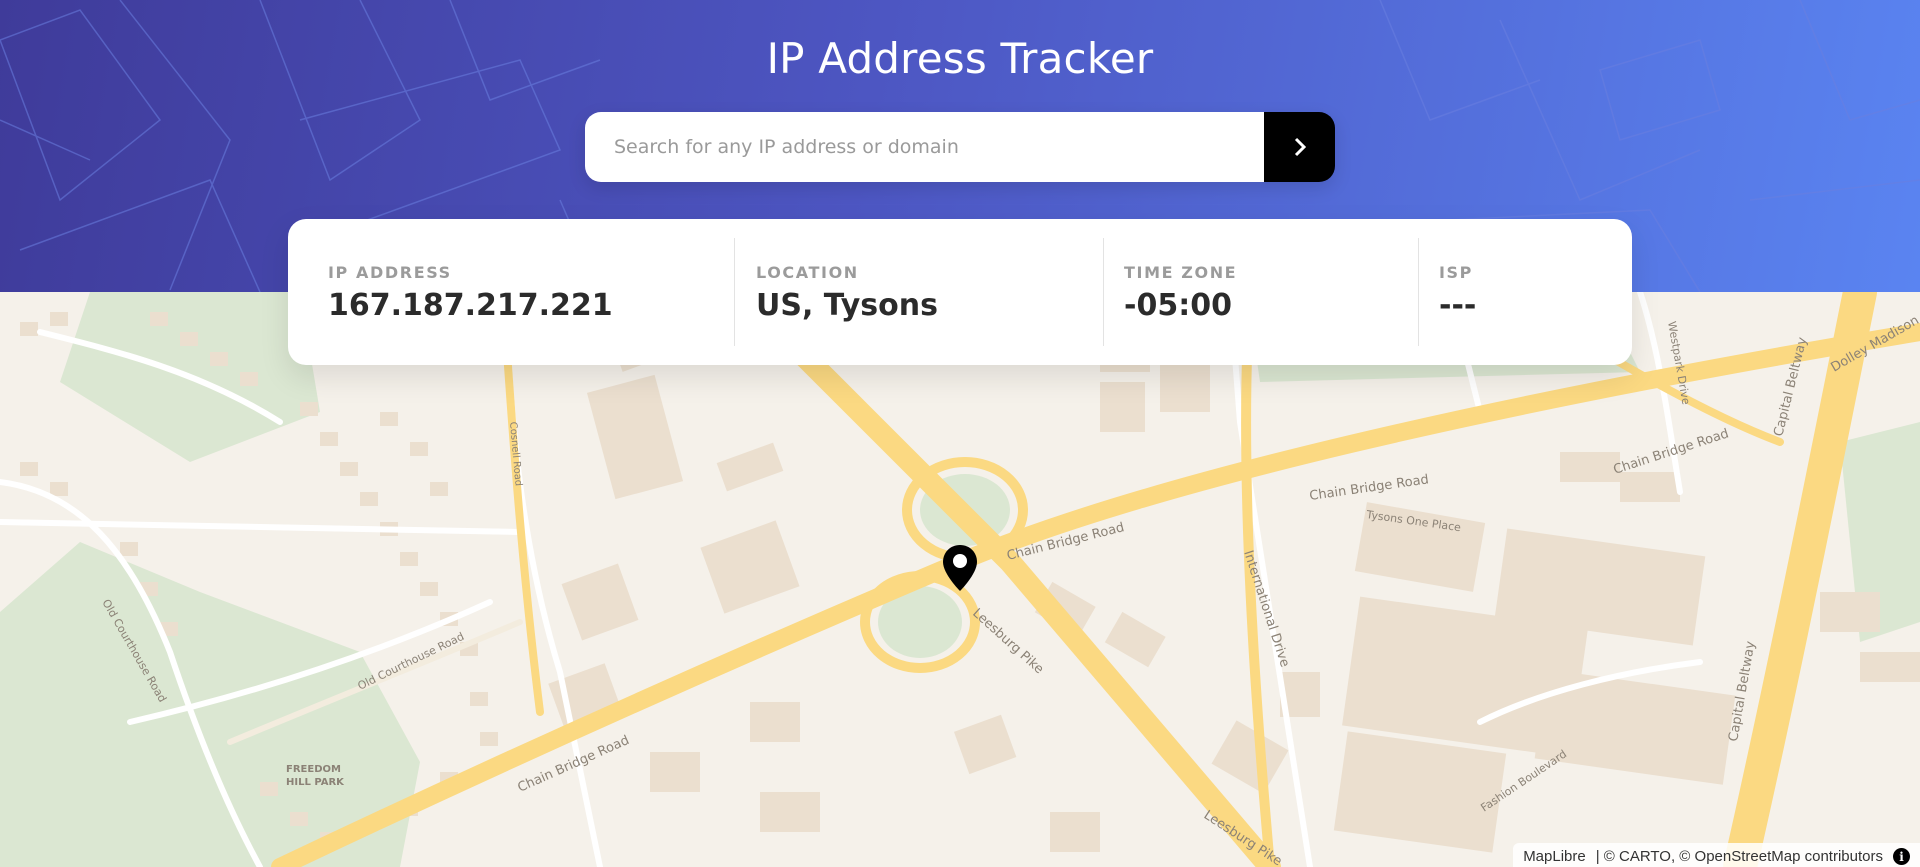 This screenshot has width=1920, height=867. I want to click on isp-section: ISP ---, so click(1457, 292).